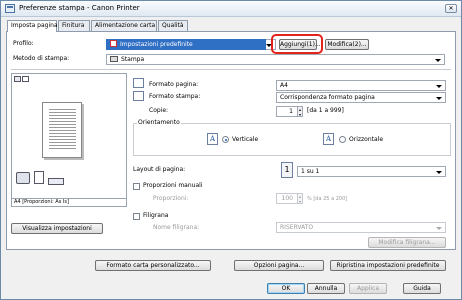 The width and height of the screenshot is (462, 300). I want to click on preview-device-icon, so click(25, 79).